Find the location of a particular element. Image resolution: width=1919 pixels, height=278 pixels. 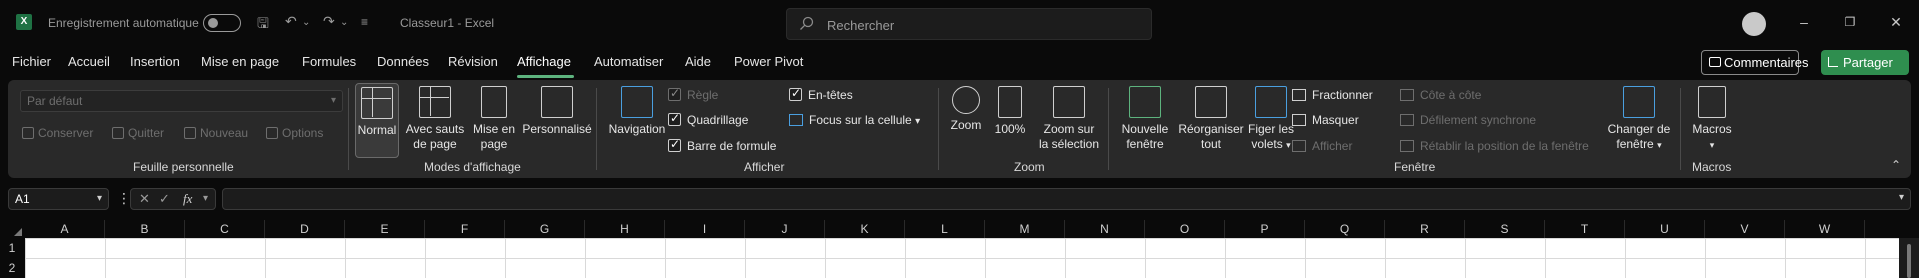

search-box is located at coordinates (969, 24).